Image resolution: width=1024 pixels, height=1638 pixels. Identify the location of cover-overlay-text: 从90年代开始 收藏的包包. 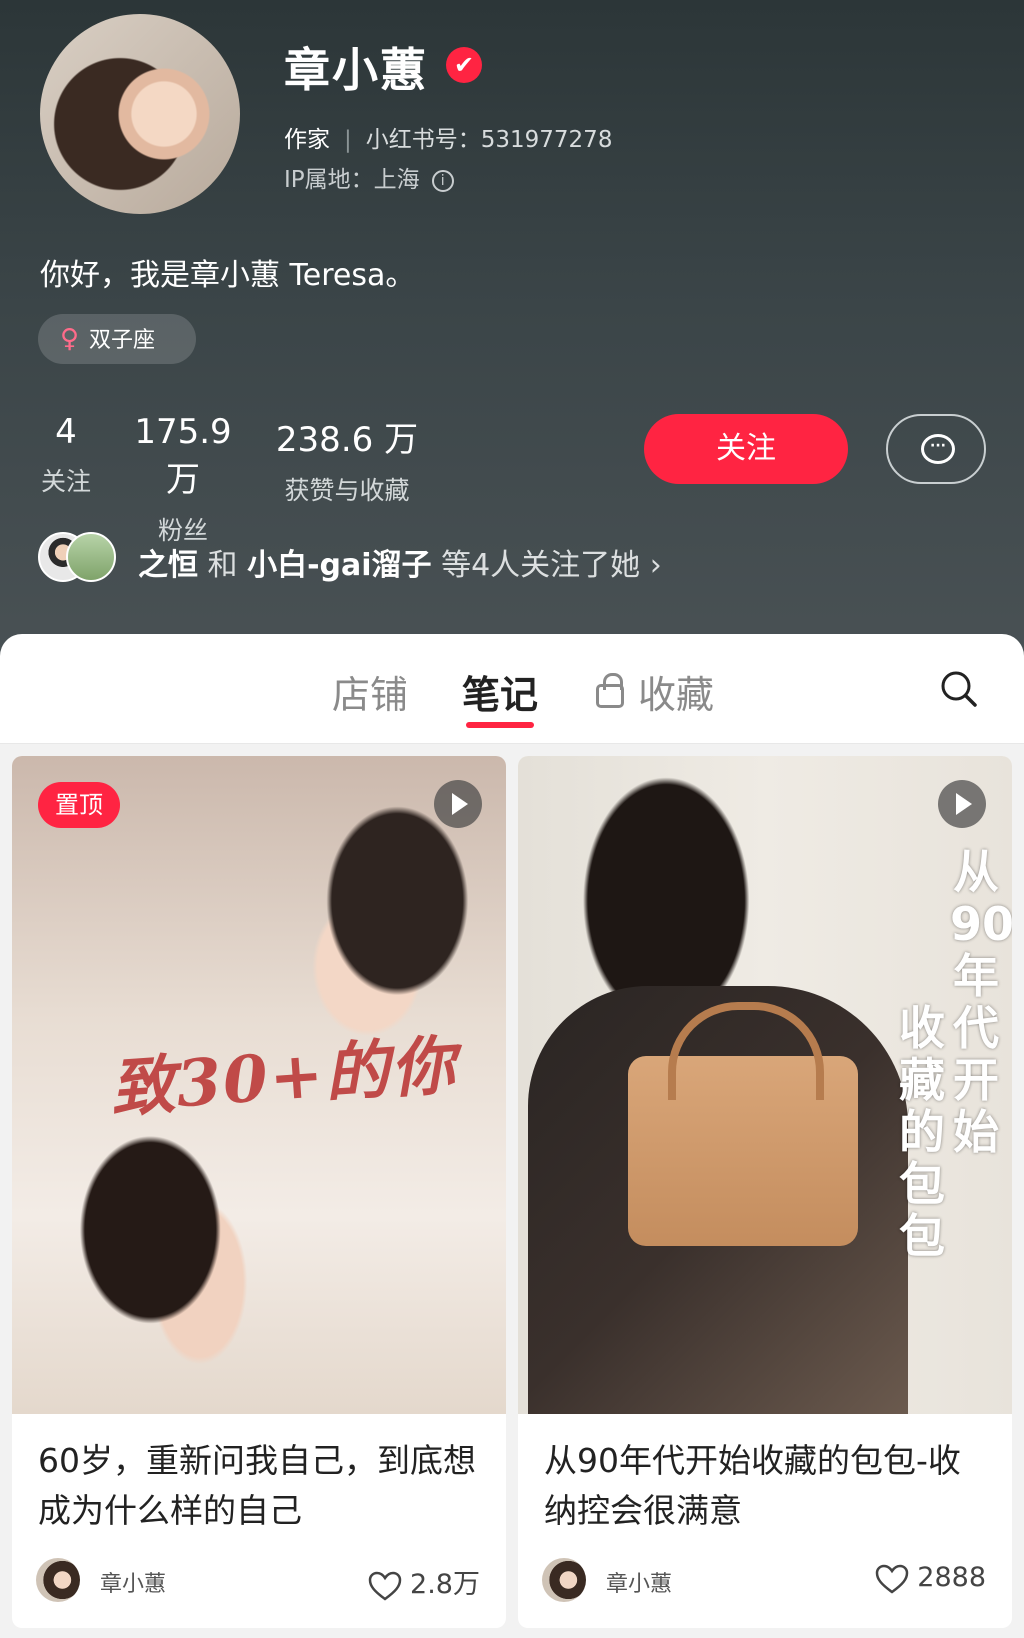
(952, 1039).